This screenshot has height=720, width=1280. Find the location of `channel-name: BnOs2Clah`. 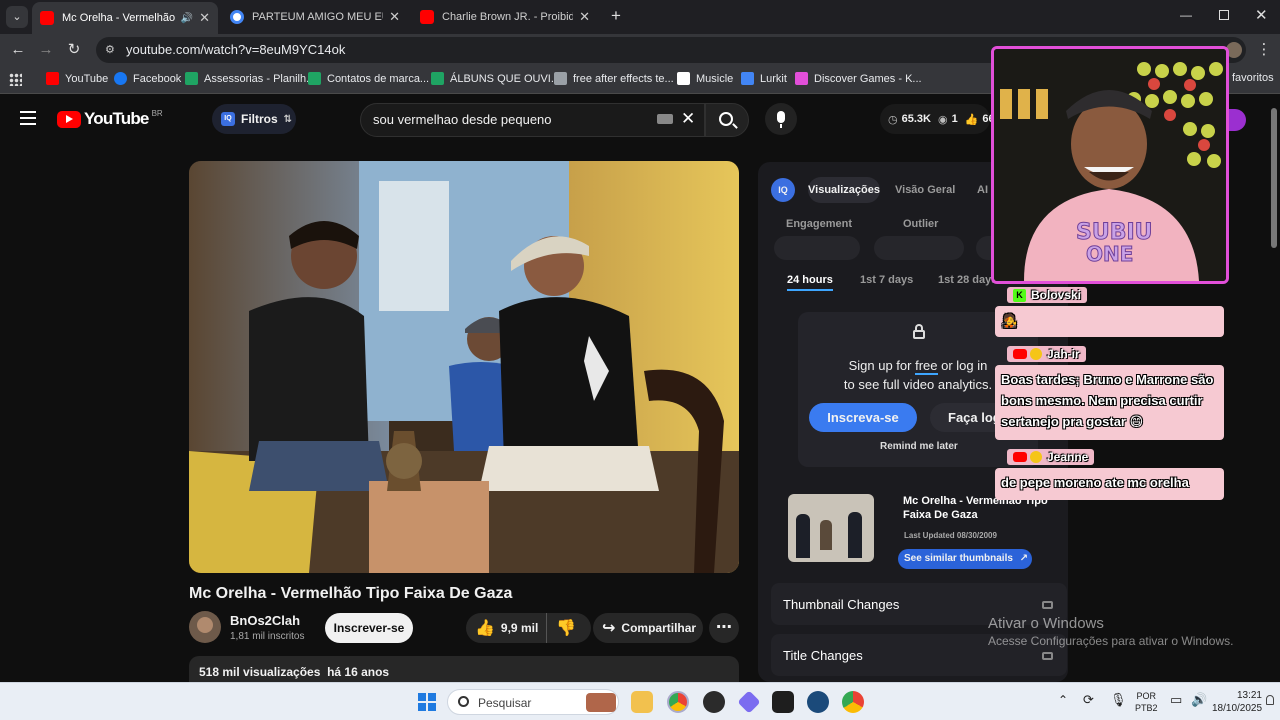

channel-name: BnOs2Clah is located at coordinates (265, 620).